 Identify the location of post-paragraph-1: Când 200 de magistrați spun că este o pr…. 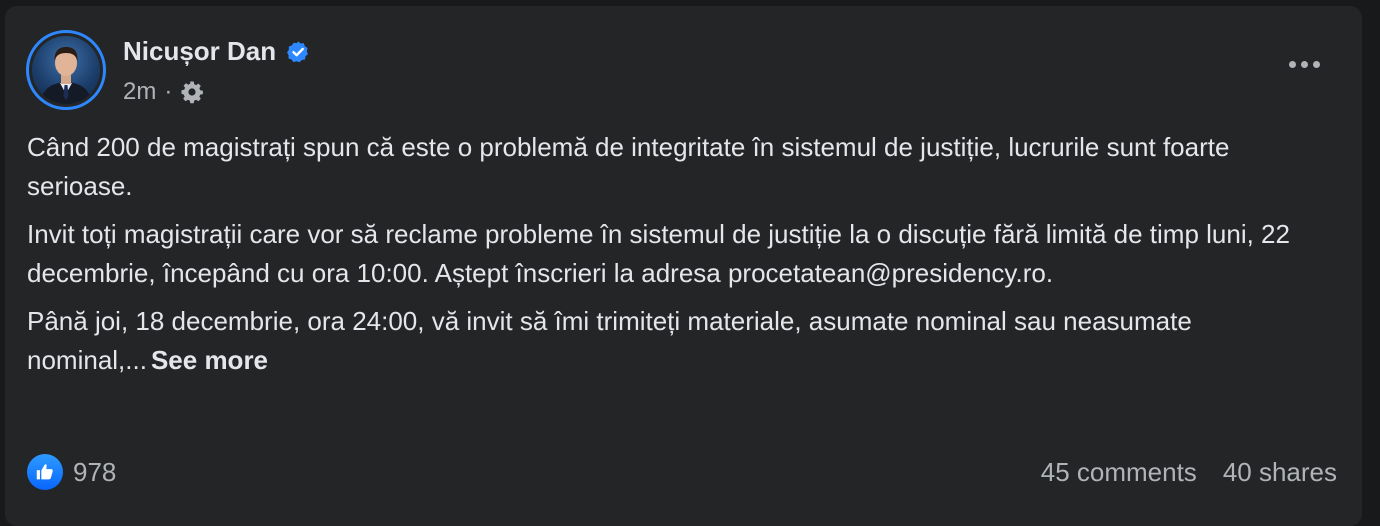
(628, 166).